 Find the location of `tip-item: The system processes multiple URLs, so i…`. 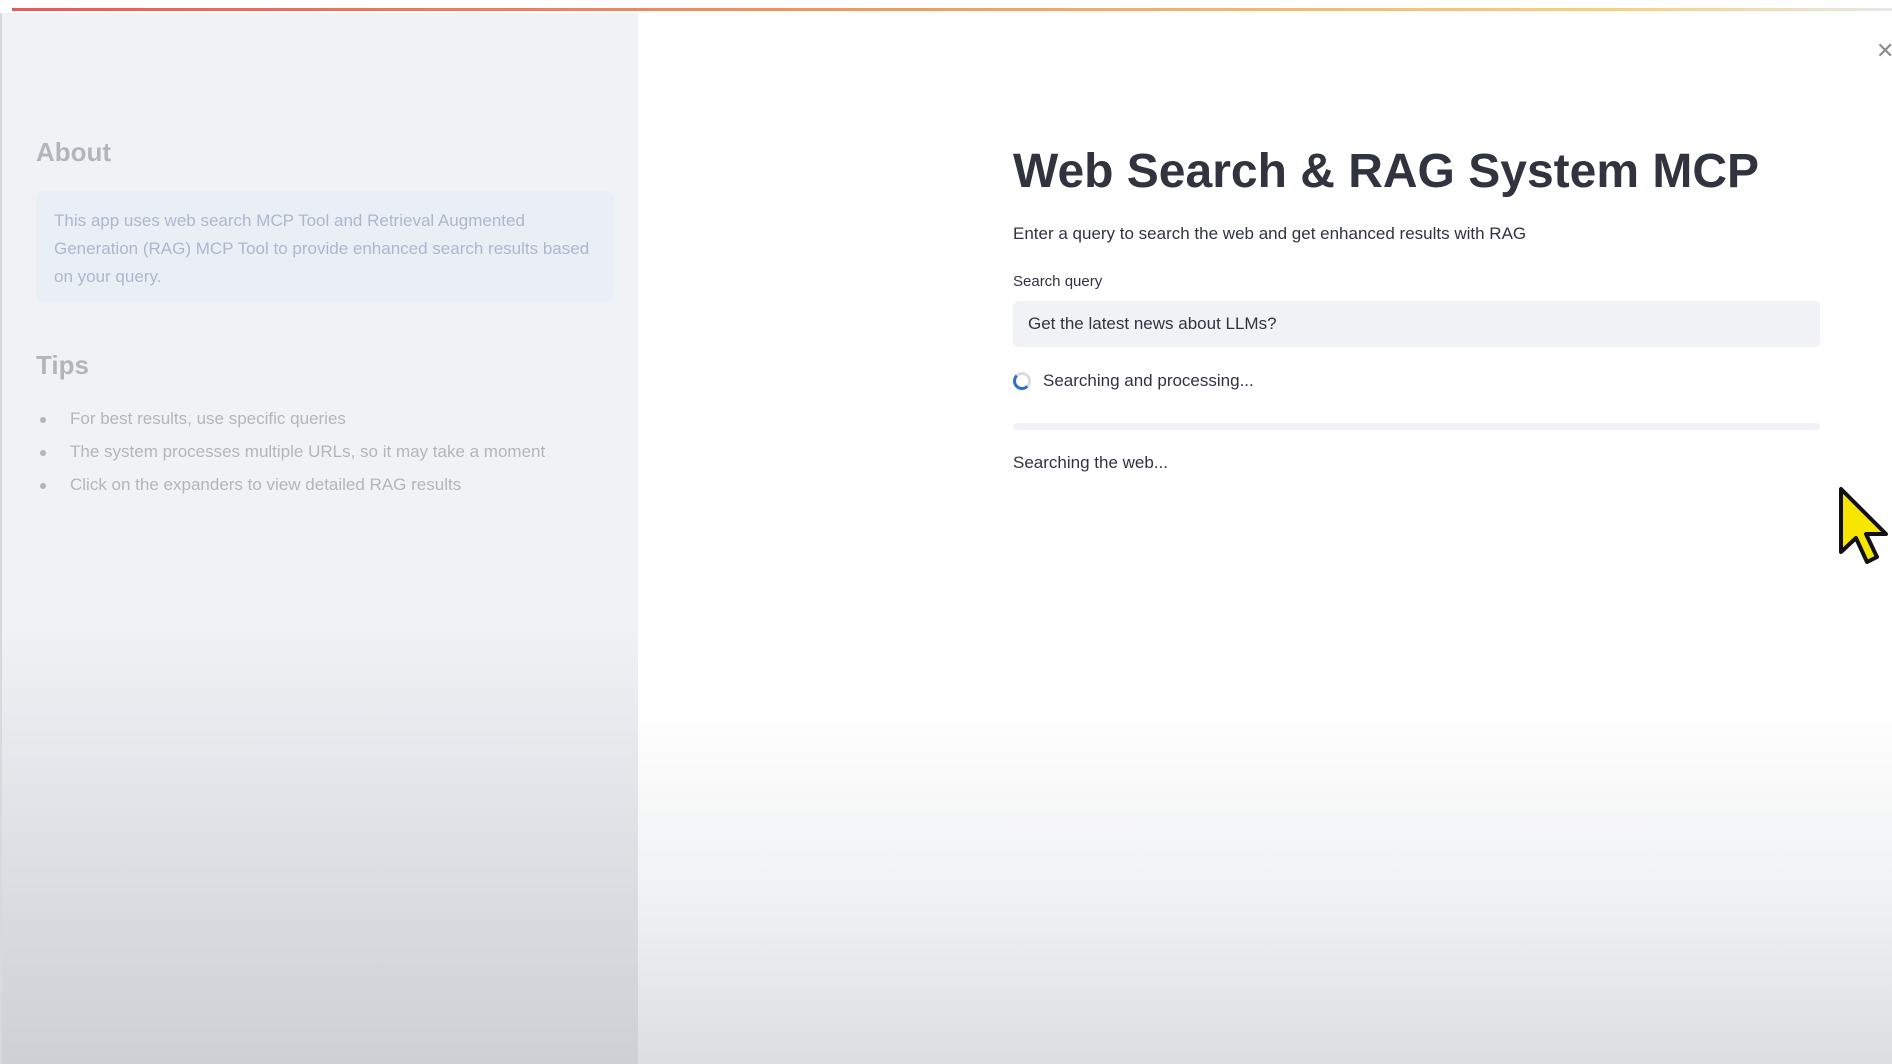

tip-item: The system processes multiple URLs, so i… is located at coordinates (290, 454).